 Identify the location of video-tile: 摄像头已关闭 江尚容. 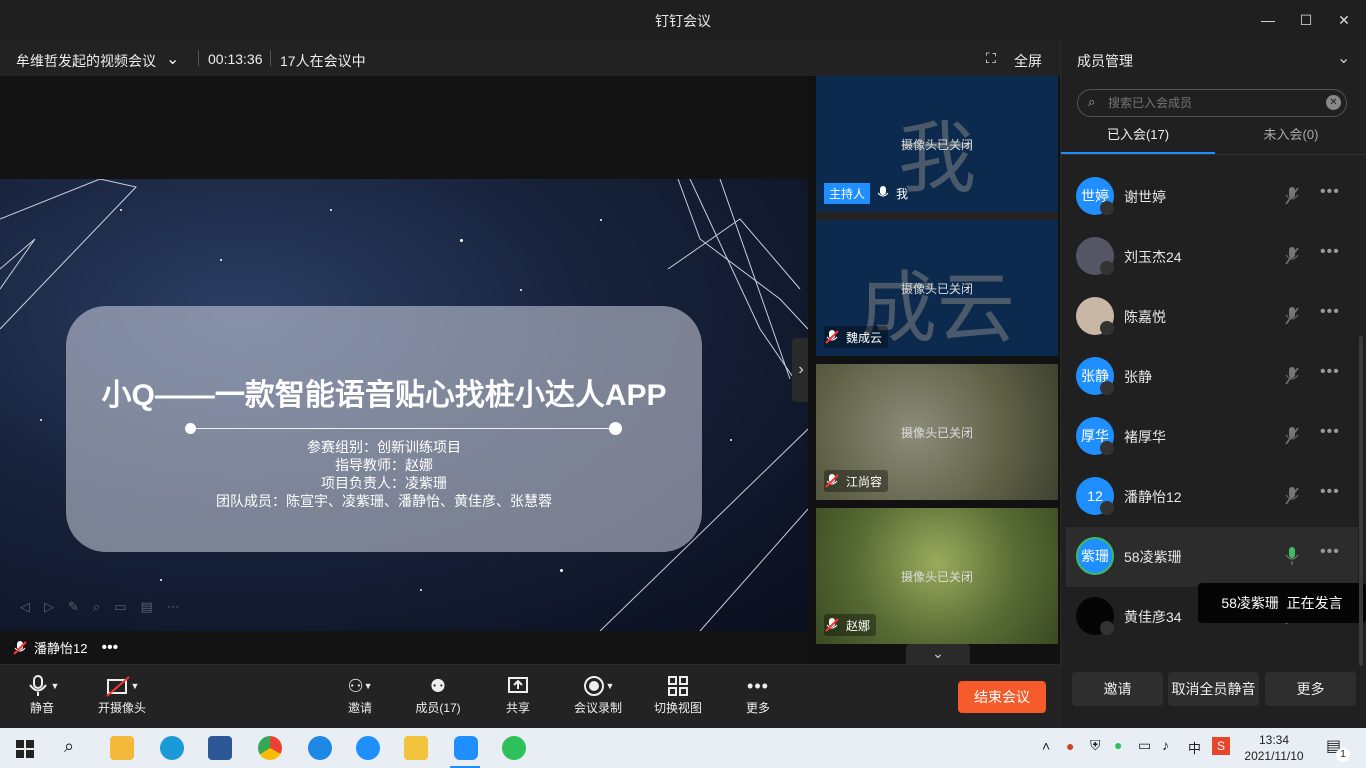
(937, 432).